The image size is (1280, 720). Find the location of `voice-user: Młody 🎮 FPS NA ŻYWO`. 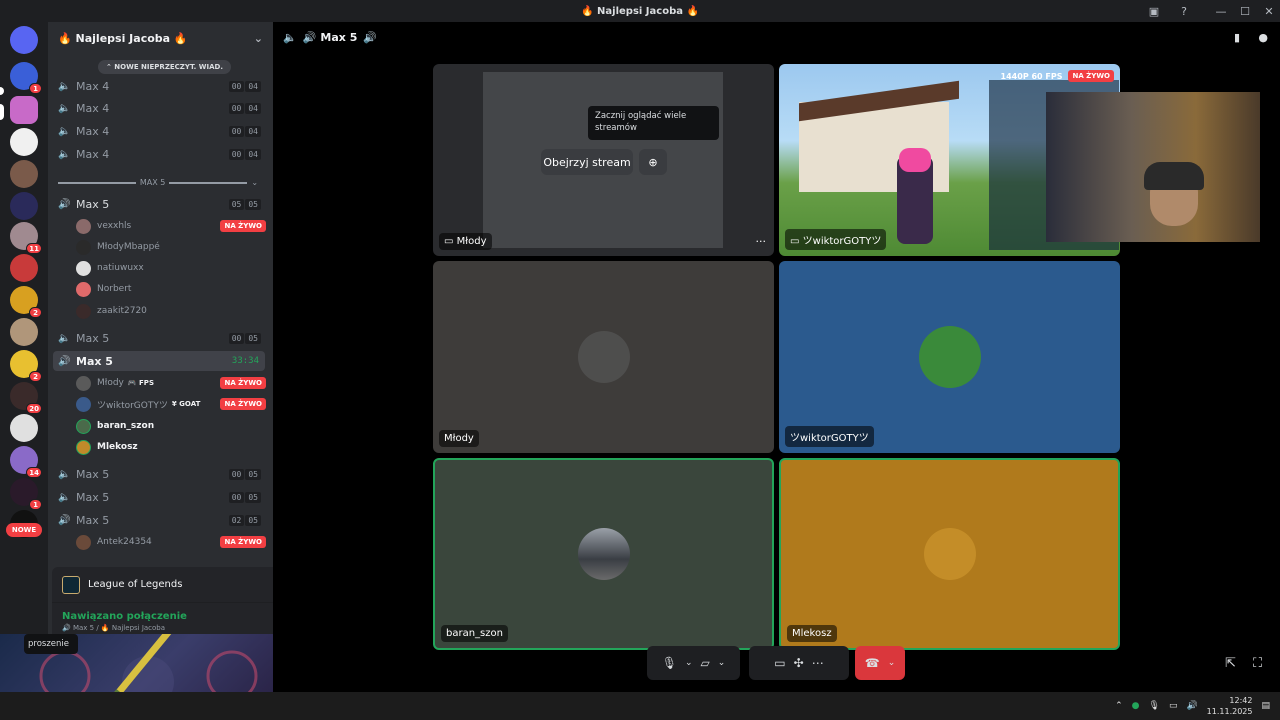

voice-user: Młody 🎮 FPS NA ŻYWO is located at coordinates (171, 383).